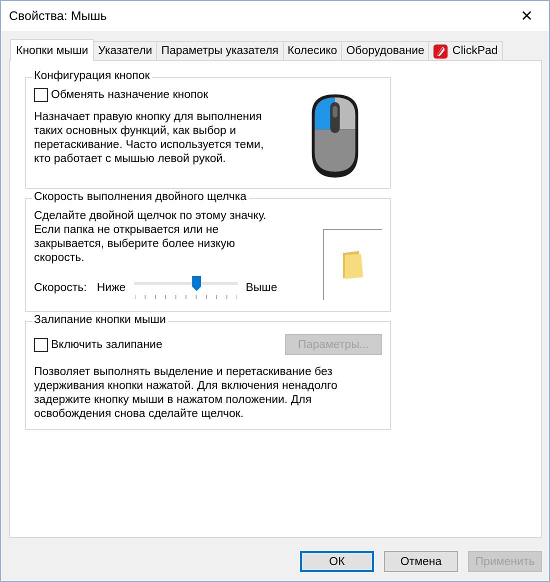  Describe the element at coordinates (111, 288) in the screenshot. I see `slider-min-label: Ниже` at that location.